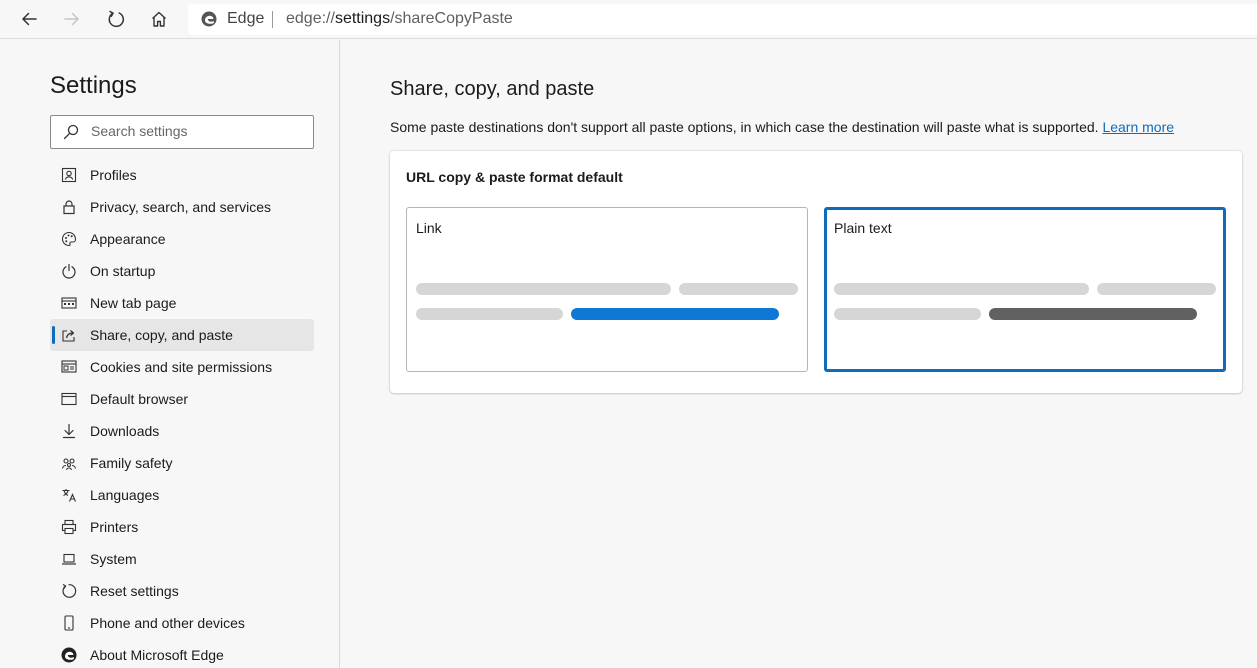  I want to click on languages-icon, so click(69, 495).